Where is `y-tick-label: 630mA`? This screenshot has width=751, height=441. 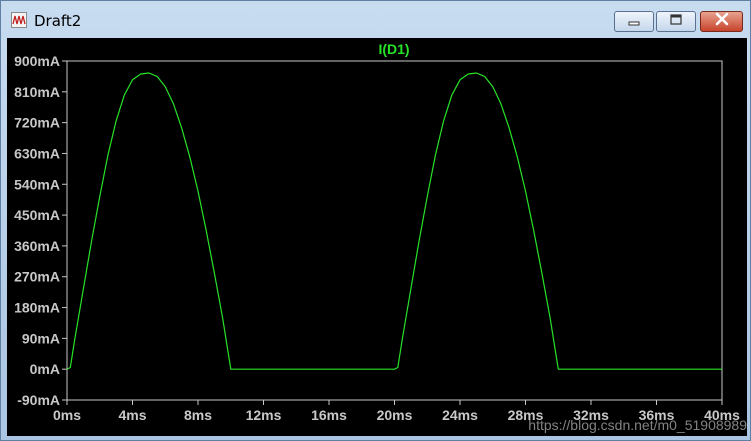 y-tick-label: 630mA is located at coordinates (37, 153).